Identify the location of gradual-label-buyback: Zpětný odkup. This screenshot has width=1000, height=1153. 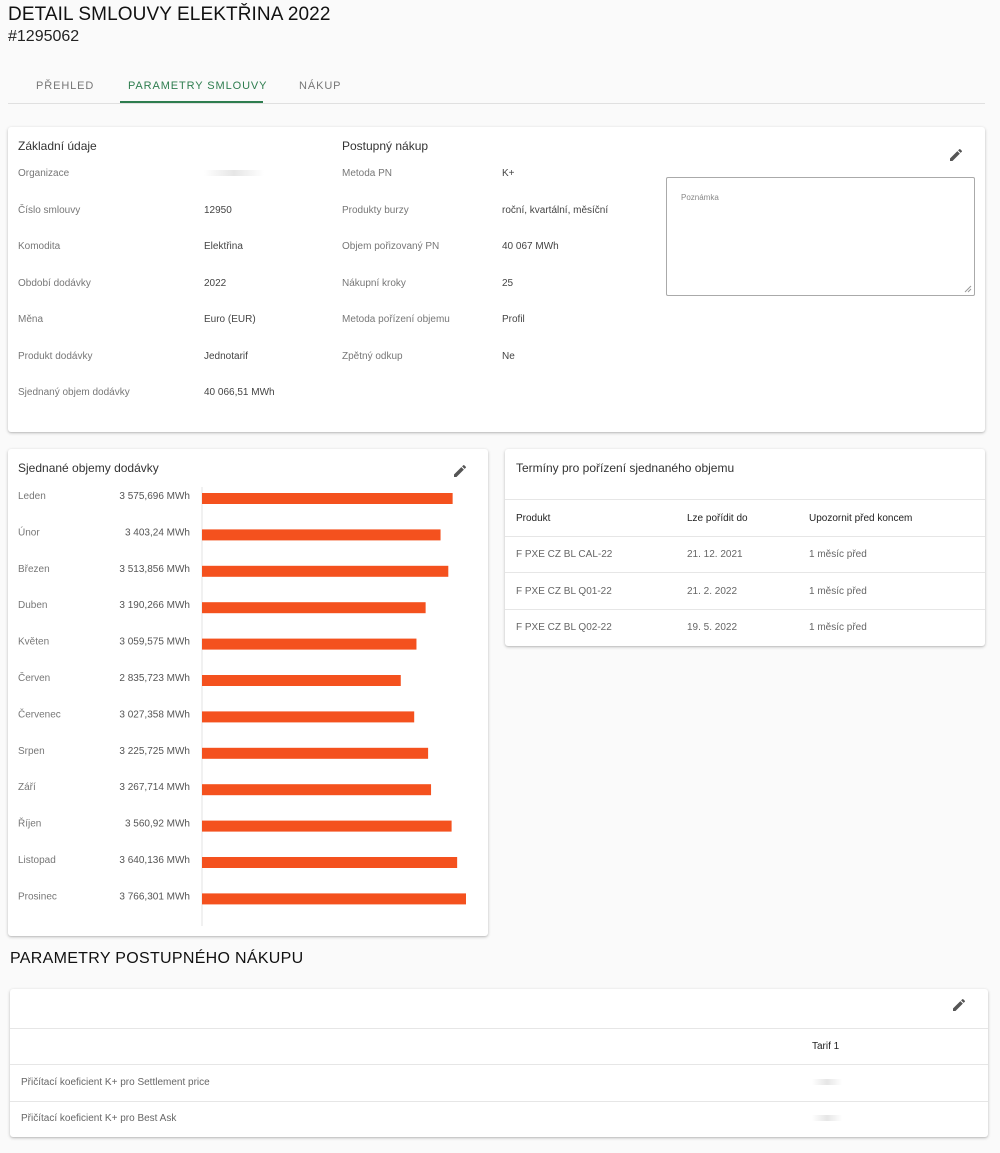
(372, 356).